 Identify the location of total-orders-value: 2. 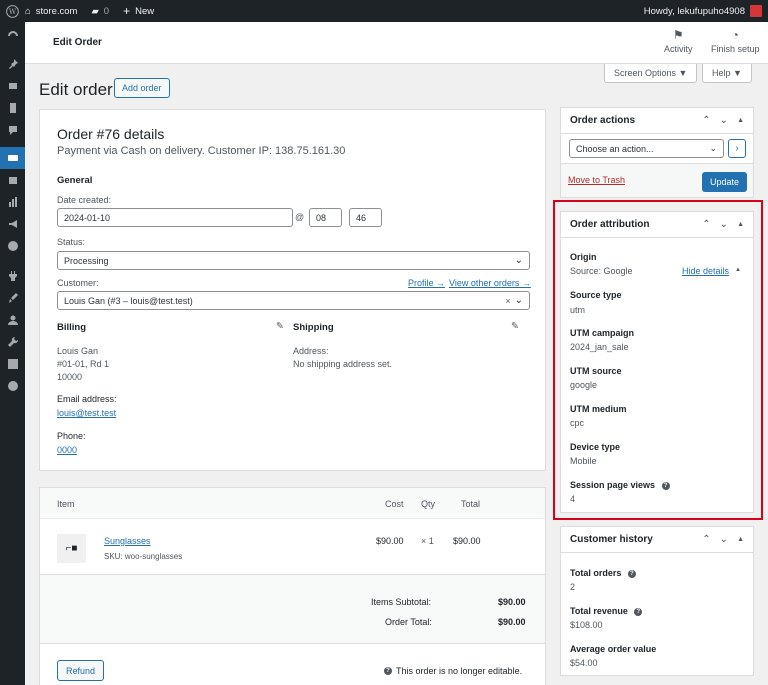
(573, 587).